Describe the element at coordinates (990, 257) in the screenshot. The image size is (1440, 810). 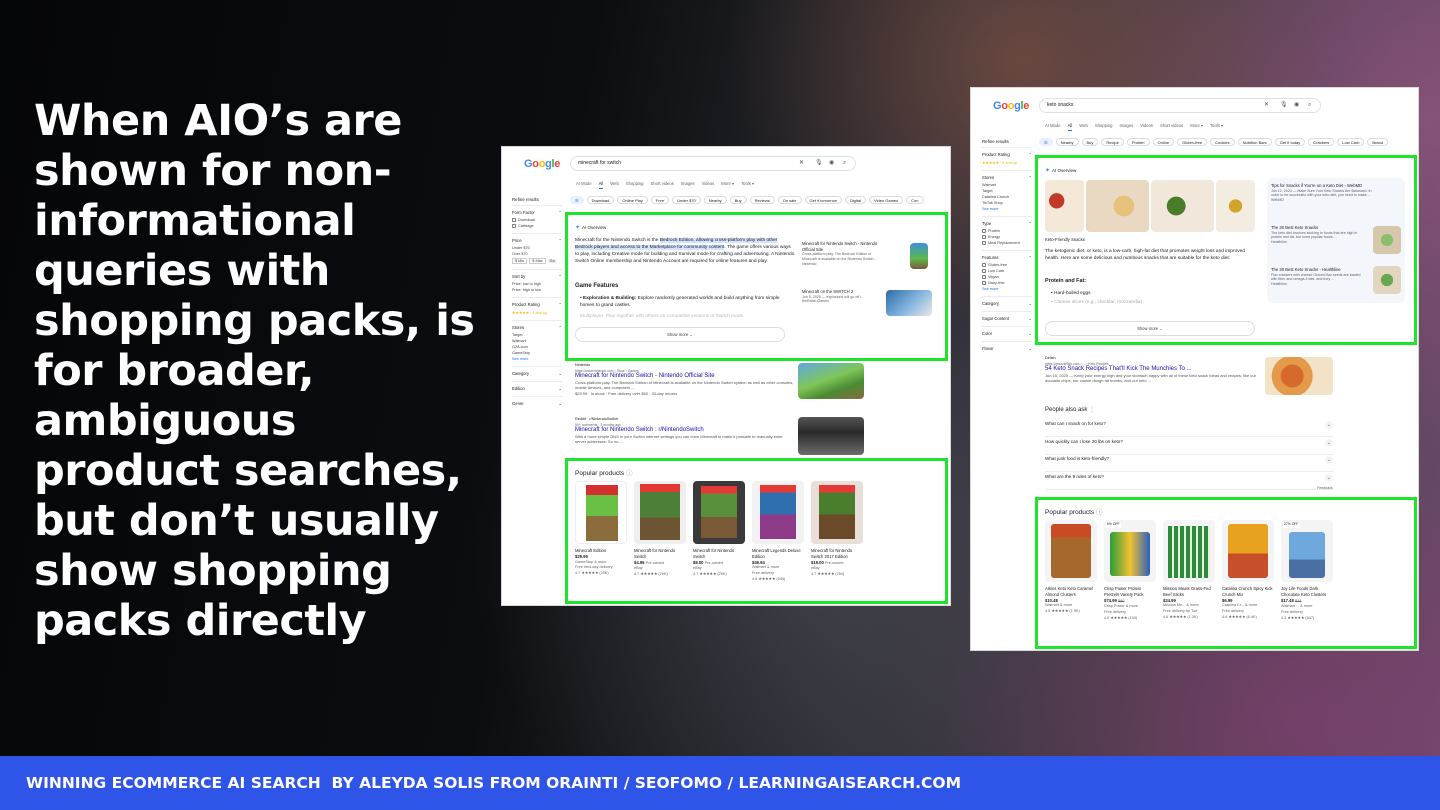
I see `filter-group-title: Features` at that location.